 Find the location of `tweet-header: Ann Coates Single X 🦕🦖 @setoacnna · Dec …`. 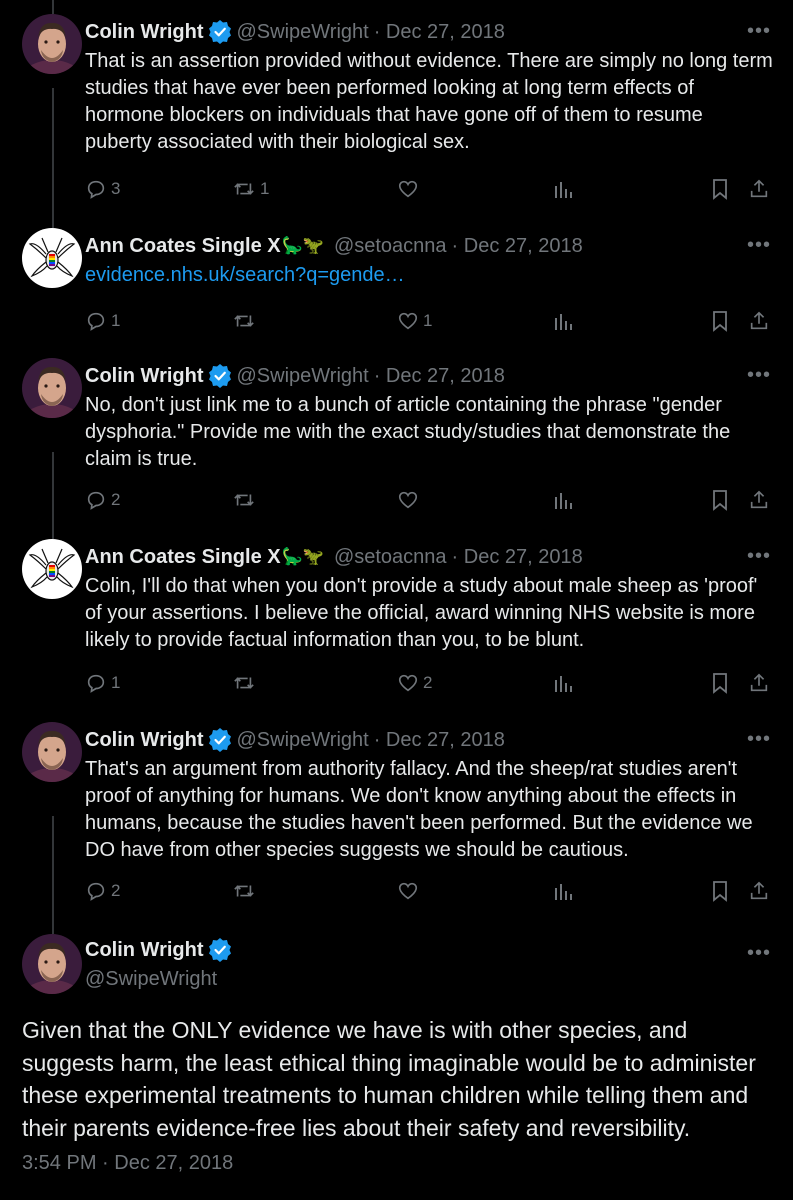

tweet-header: Ann Coates Single X 🦕🦖 @setoacnna · Dec … is located at coordinates (334, 557).